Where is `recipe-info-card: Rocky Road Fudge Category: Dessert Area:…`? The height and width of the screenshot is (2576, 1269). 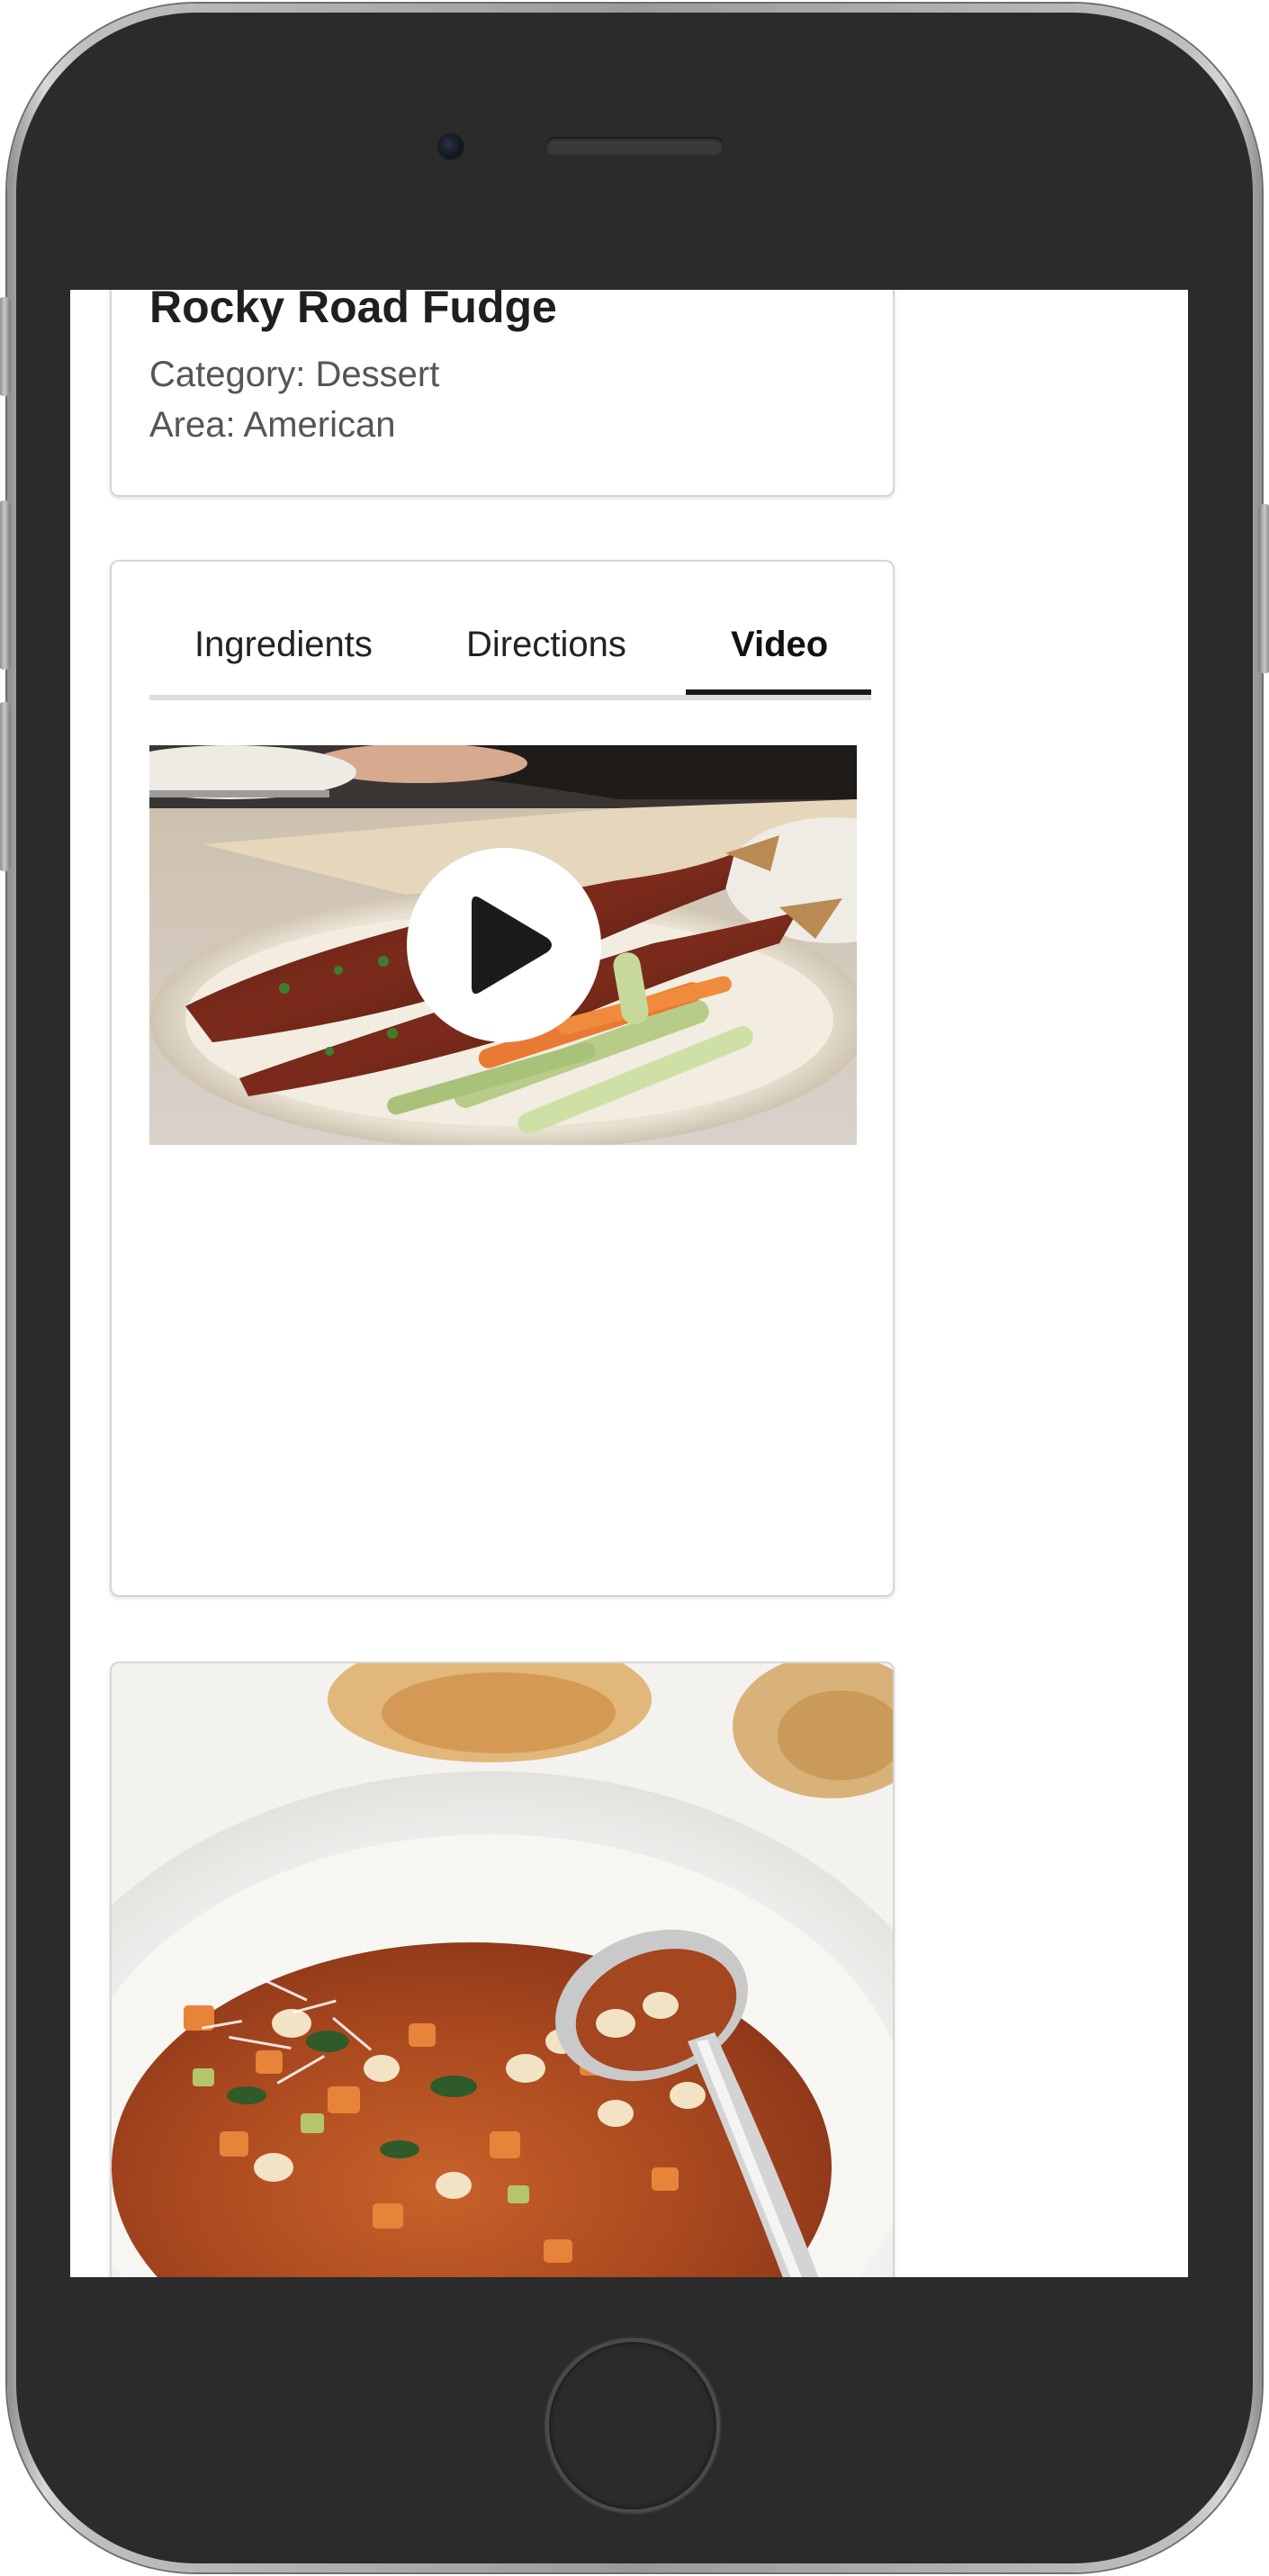 recipe-info-card: Rocky Road Fudge Category: Dessert Area:… is located at coordinates (503, 393).